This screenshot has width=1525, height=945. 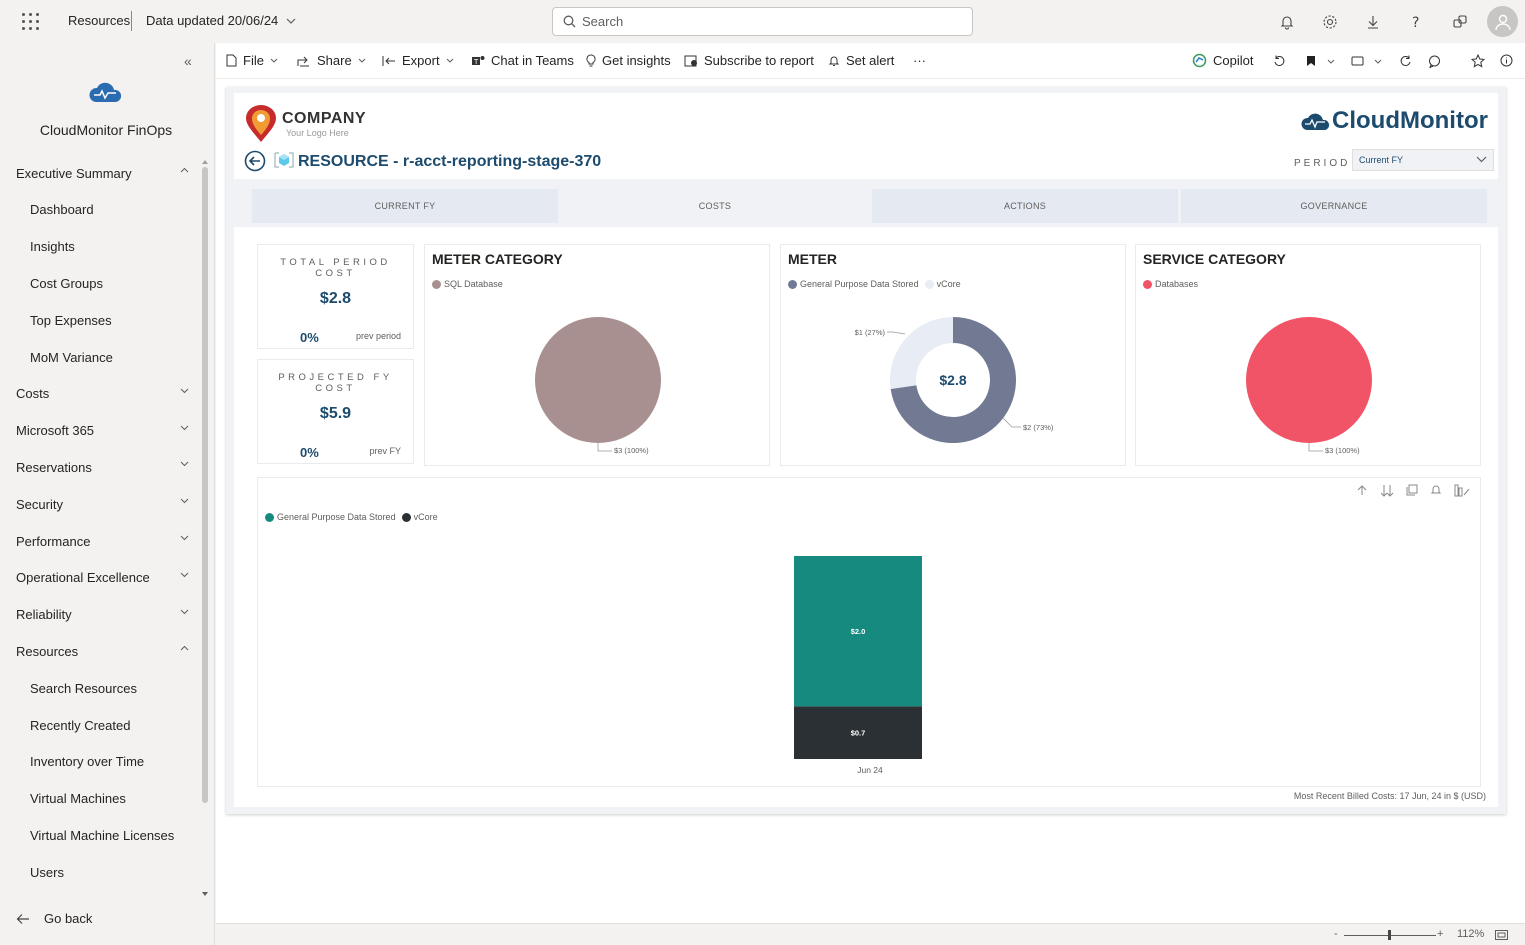 What do you see at coordinates (628, 60) in the screenshot?
I see `get-insights-button: Get insights` at bounding box center [628, 60].